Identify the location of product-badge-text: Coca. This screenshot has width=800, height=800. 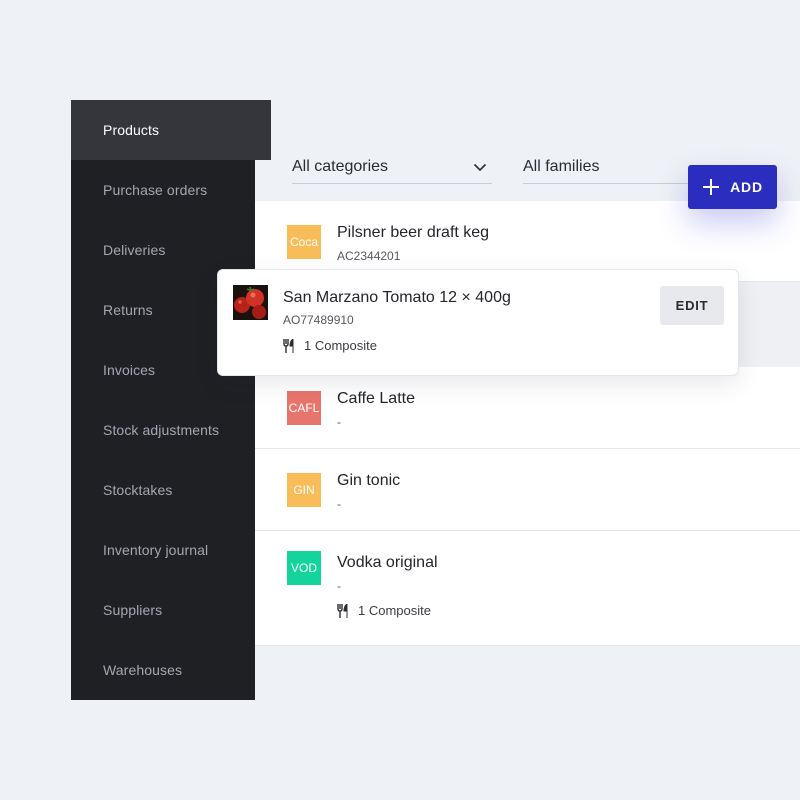
(303, 242).